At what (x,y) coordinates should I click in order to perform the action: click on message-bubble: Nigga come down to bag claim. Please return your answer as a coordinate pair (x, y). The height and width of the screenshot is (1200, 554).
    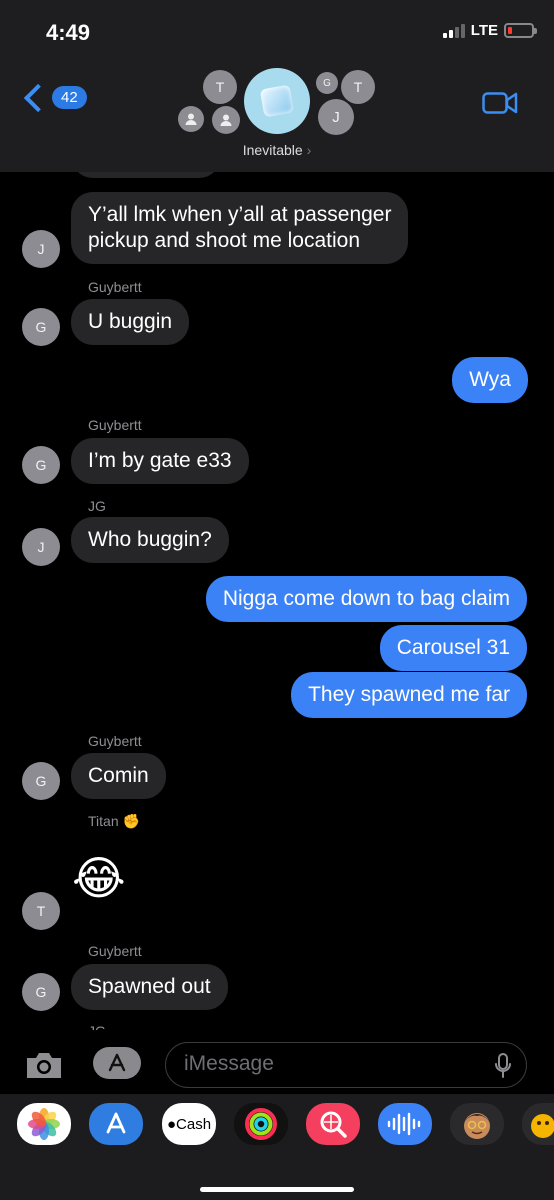
    Looking at the image, I should click on (366, 599).